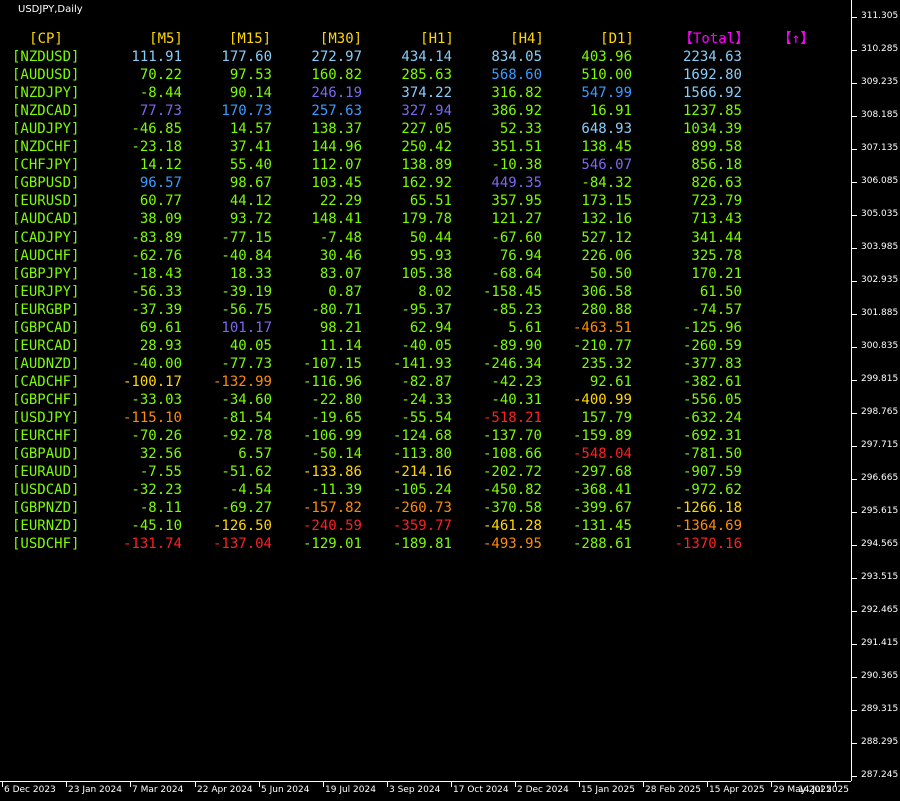 Image resolution: width=900 pixels, height=801 pixels. What do you see at coordinates (336, 57) in the screenshot?
I see `strength-value: 272.97` at bounding box center [336, 57].